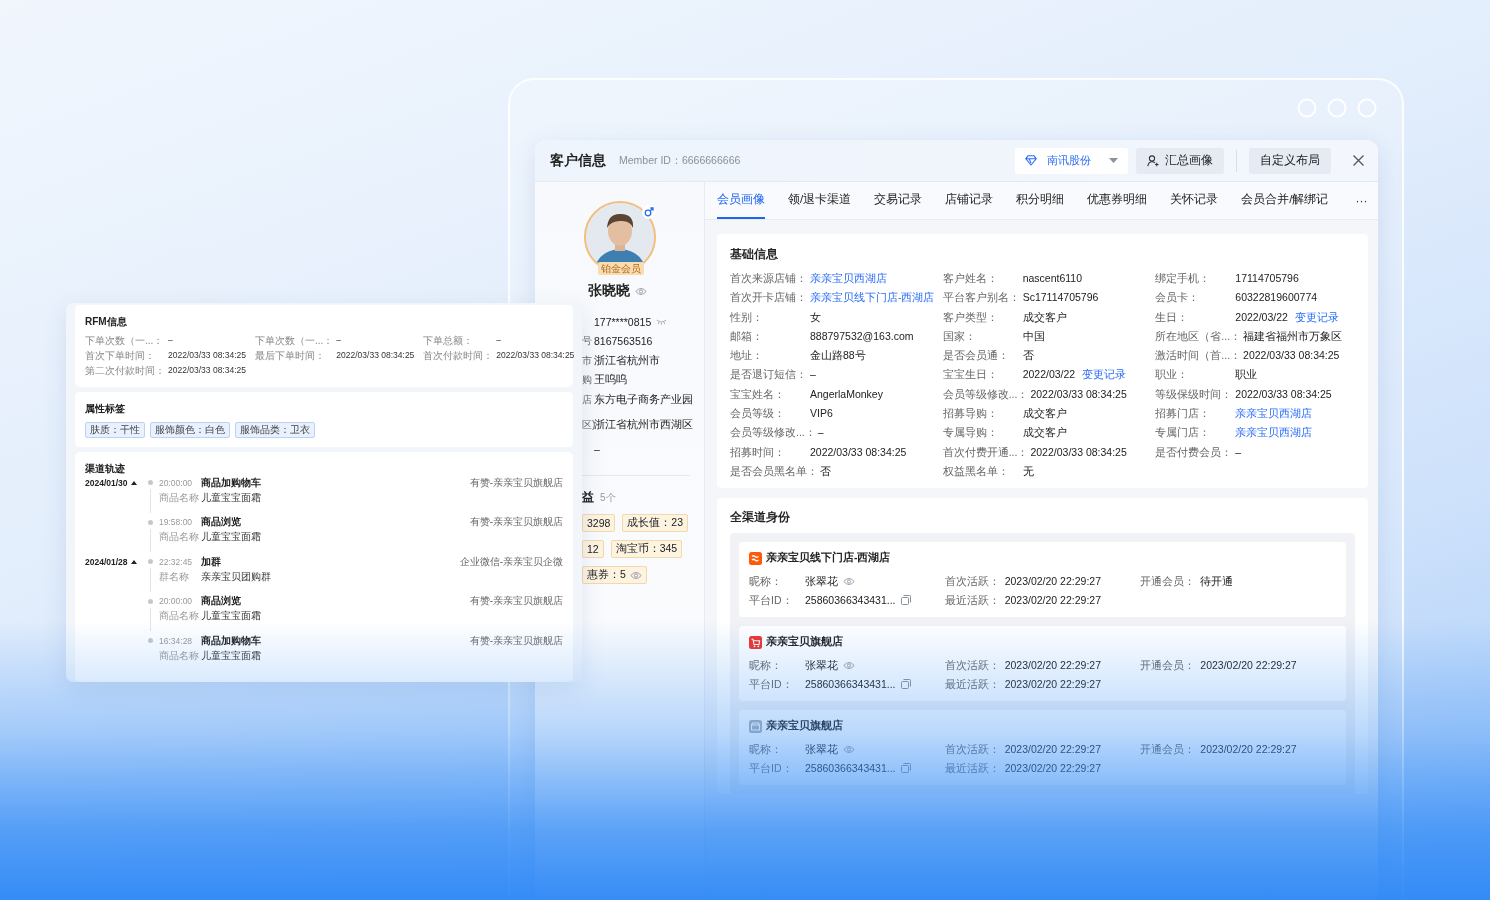 This screenshot has width=1490, height=900. Describe the element at coordinates (755, 558) in the screenshot. I see `store-logo-icon` at that location.